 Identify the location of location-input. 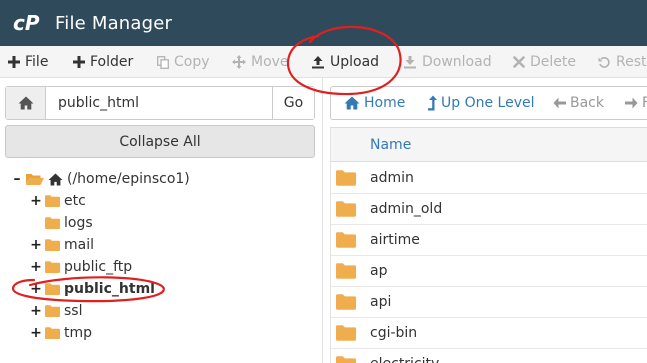
(159, 103).